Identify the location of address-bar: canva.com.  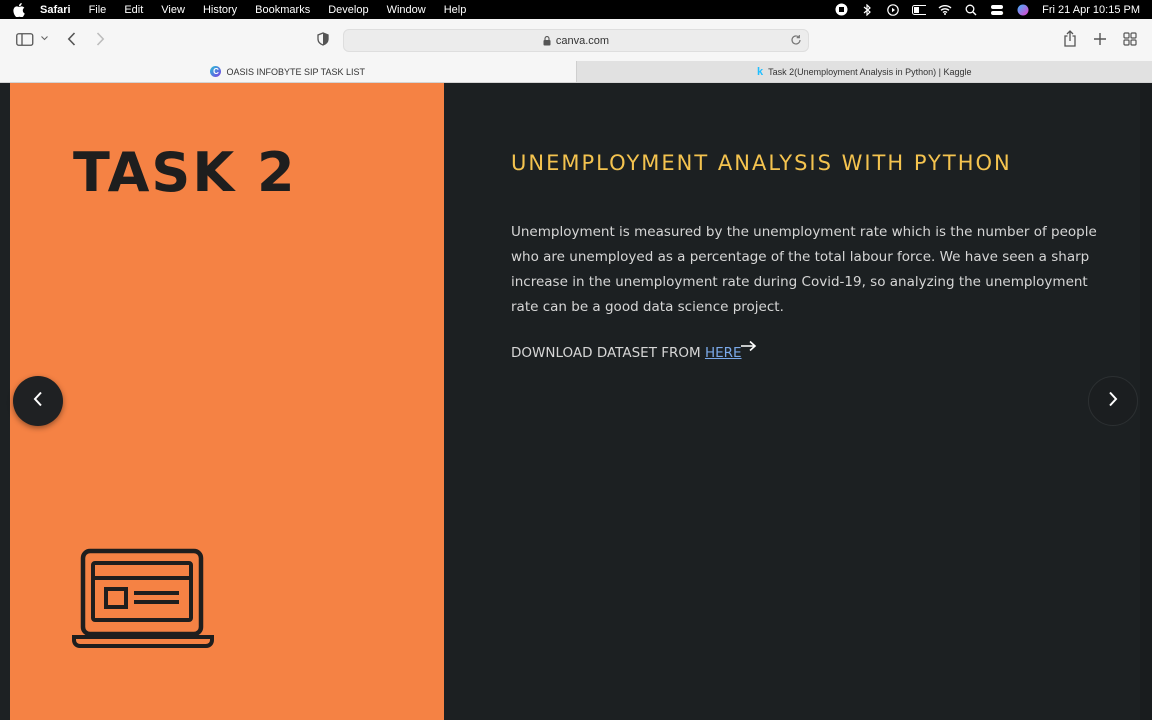
(576, 40).